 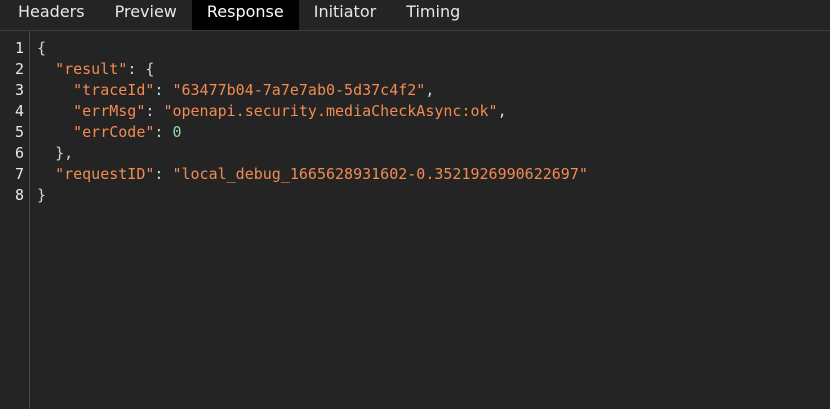 I want to click on json-value-traceid: "63477b04-7a7e7ab0-5d37c4f2", so click(x=299, y=90).